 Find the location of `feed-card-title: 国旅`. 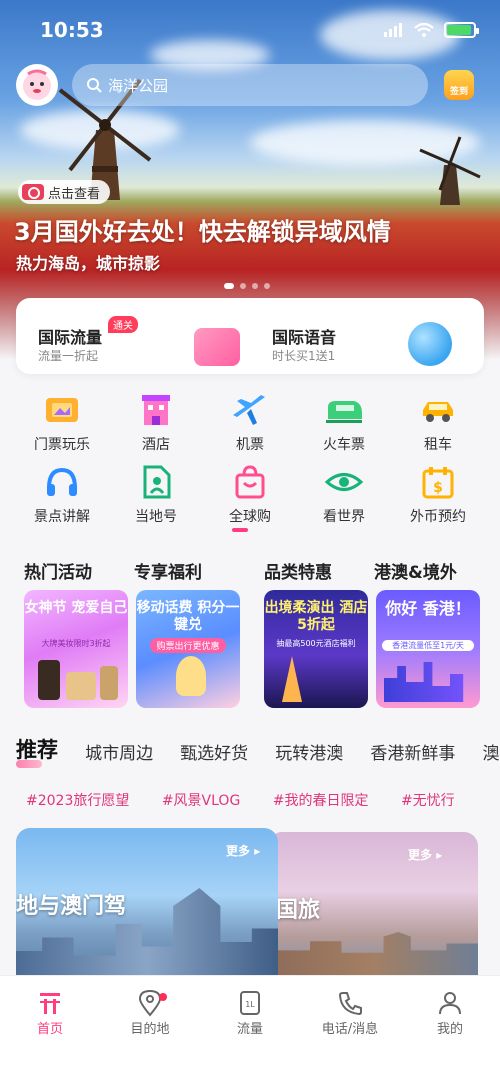

feed-card-title: 国旅 is located at coordinates (298, 910).